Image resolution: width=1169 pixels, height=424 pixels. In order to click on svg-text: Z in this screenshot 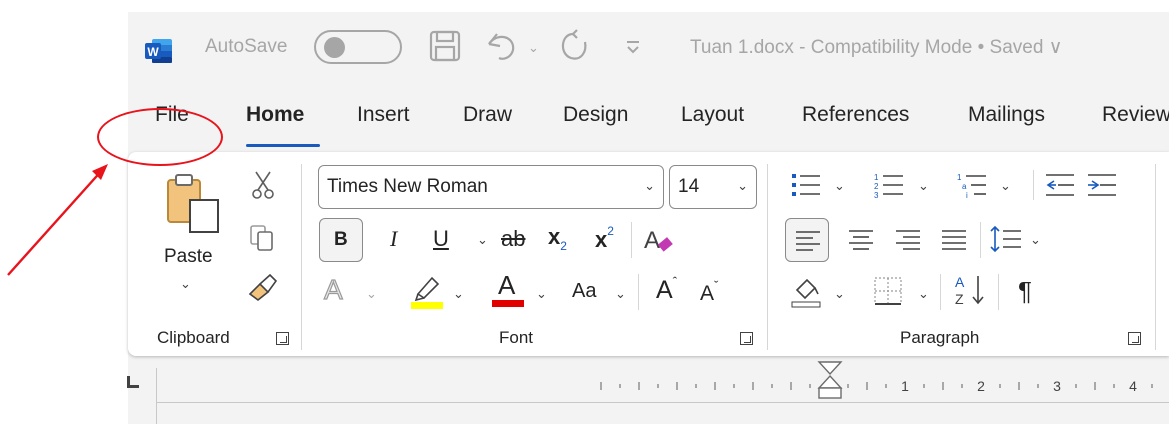, I will do `click(959, 299)`.